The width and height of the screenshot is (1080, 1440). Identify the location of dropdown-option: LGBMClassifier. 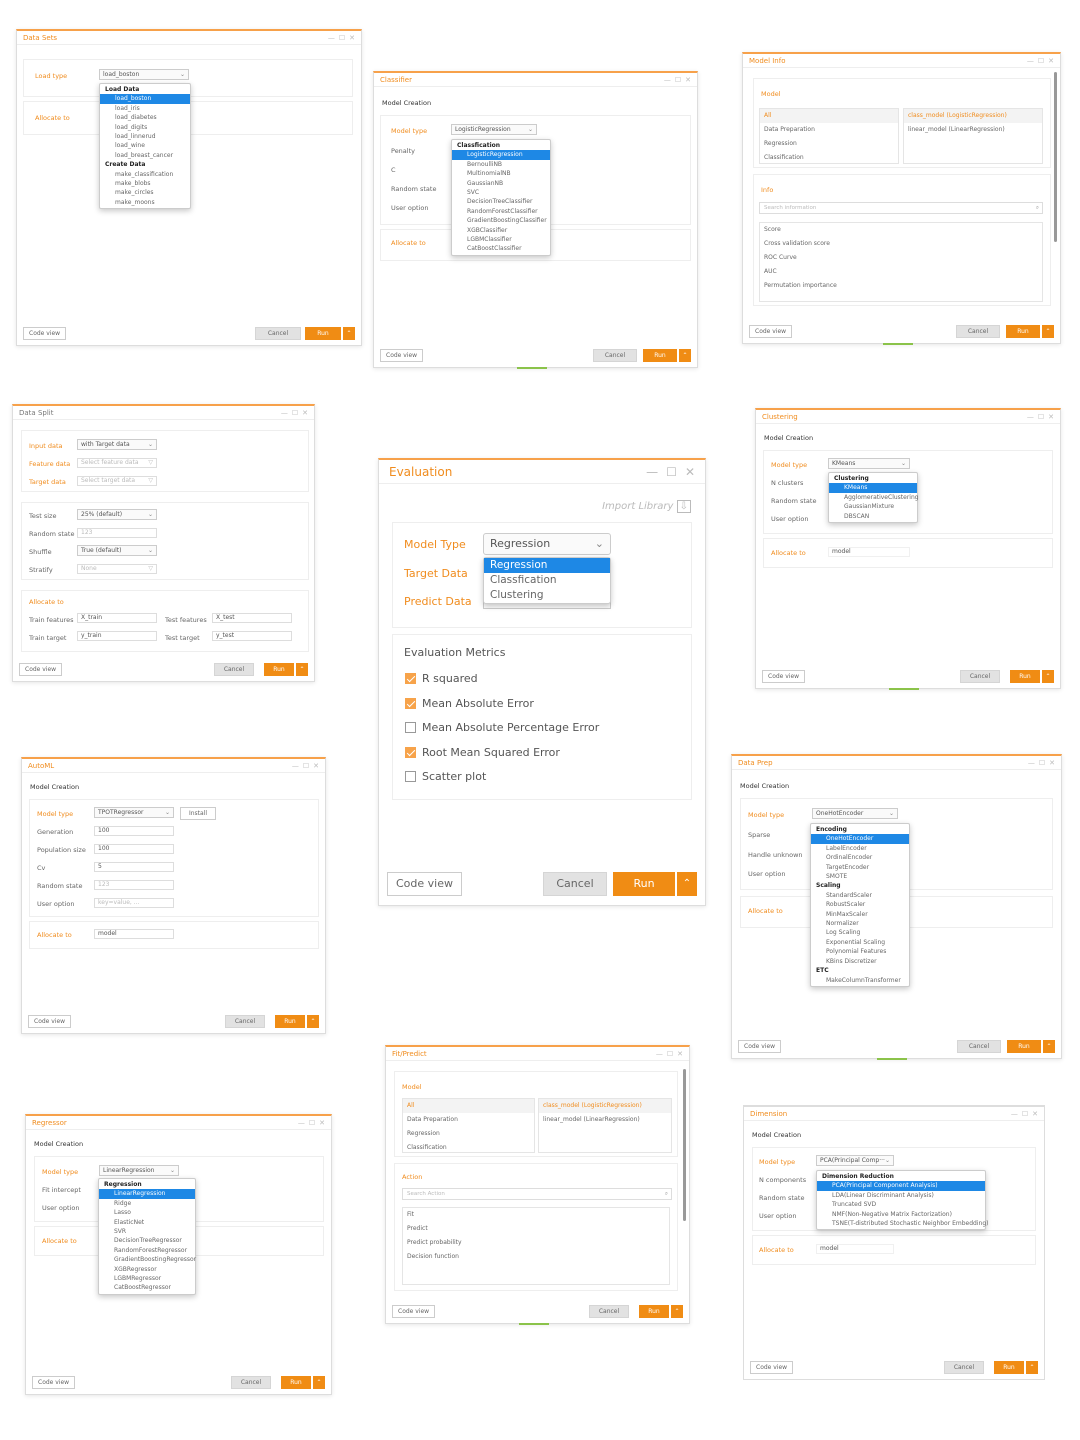
(501, 239).